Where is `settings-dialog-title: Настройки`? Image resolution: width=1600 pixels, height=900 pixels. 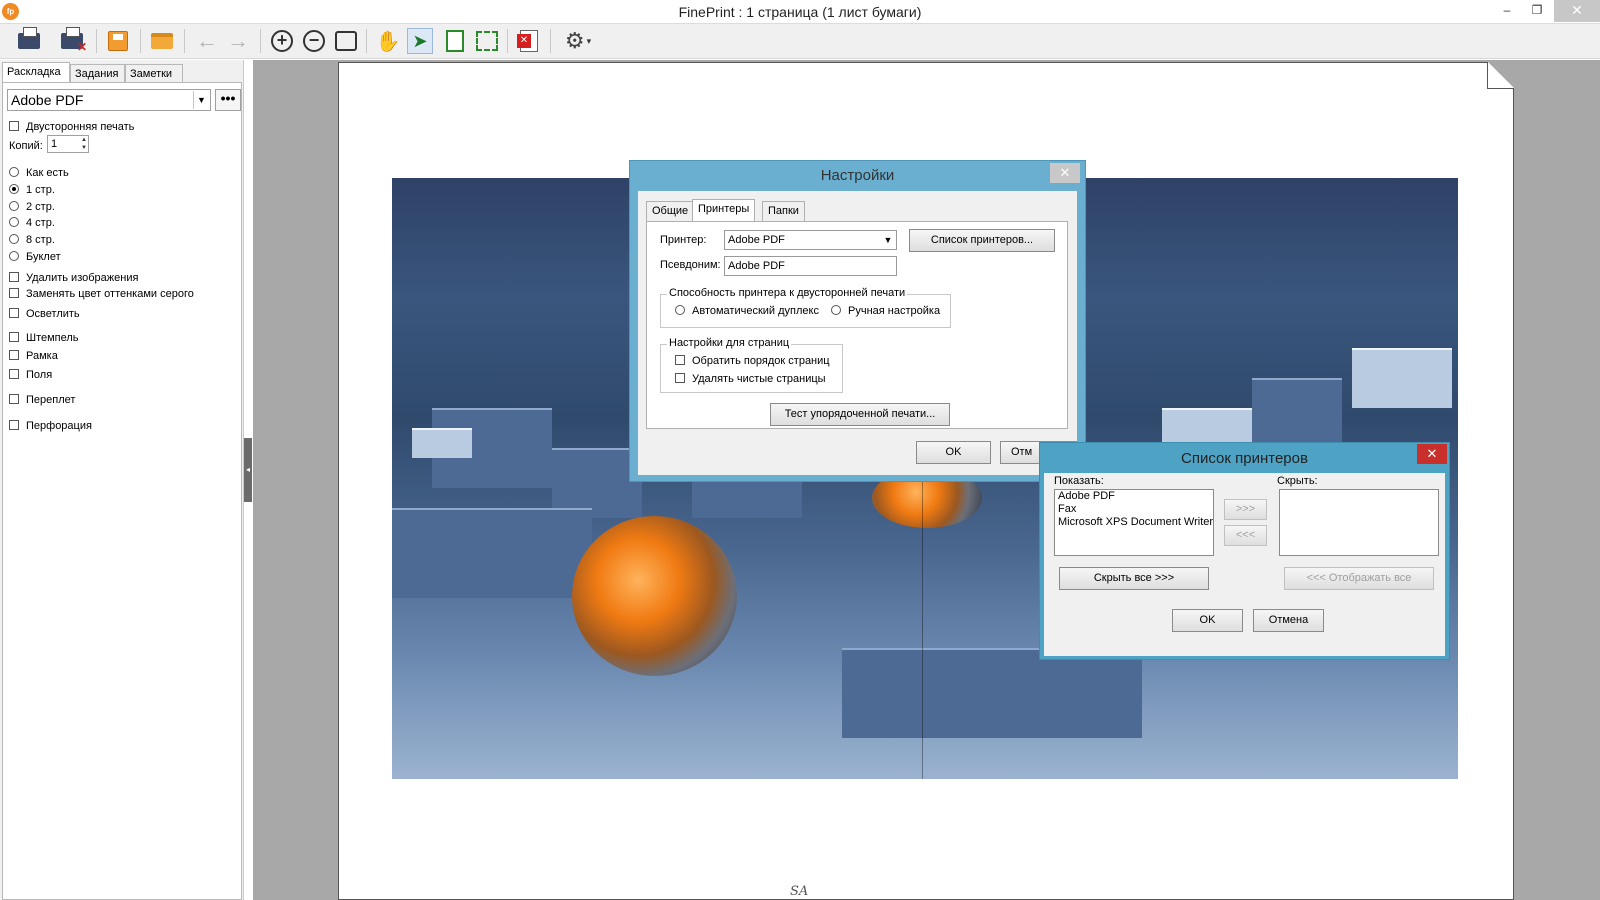
settings-dialog-title: Настройки is located at coordinates (857, 175).